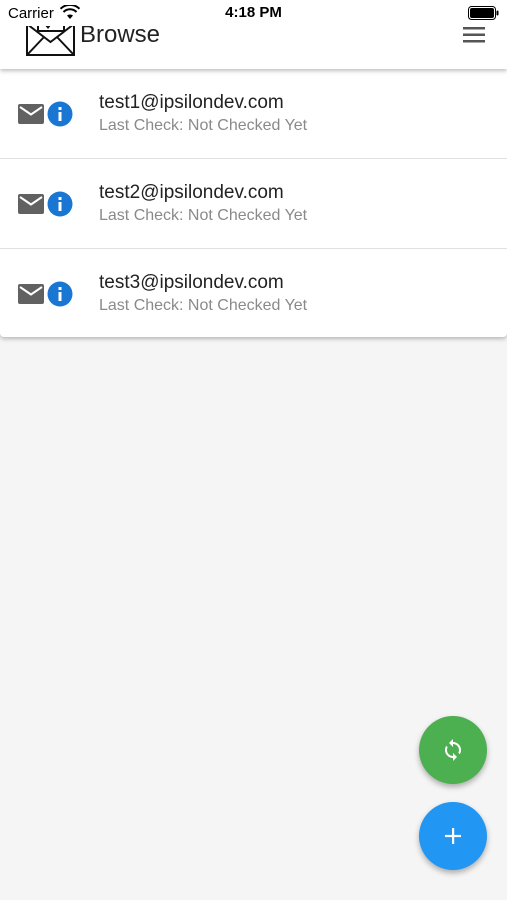  I want to click on status-bar: Carrier 4:18 PM, so click(253, 13).